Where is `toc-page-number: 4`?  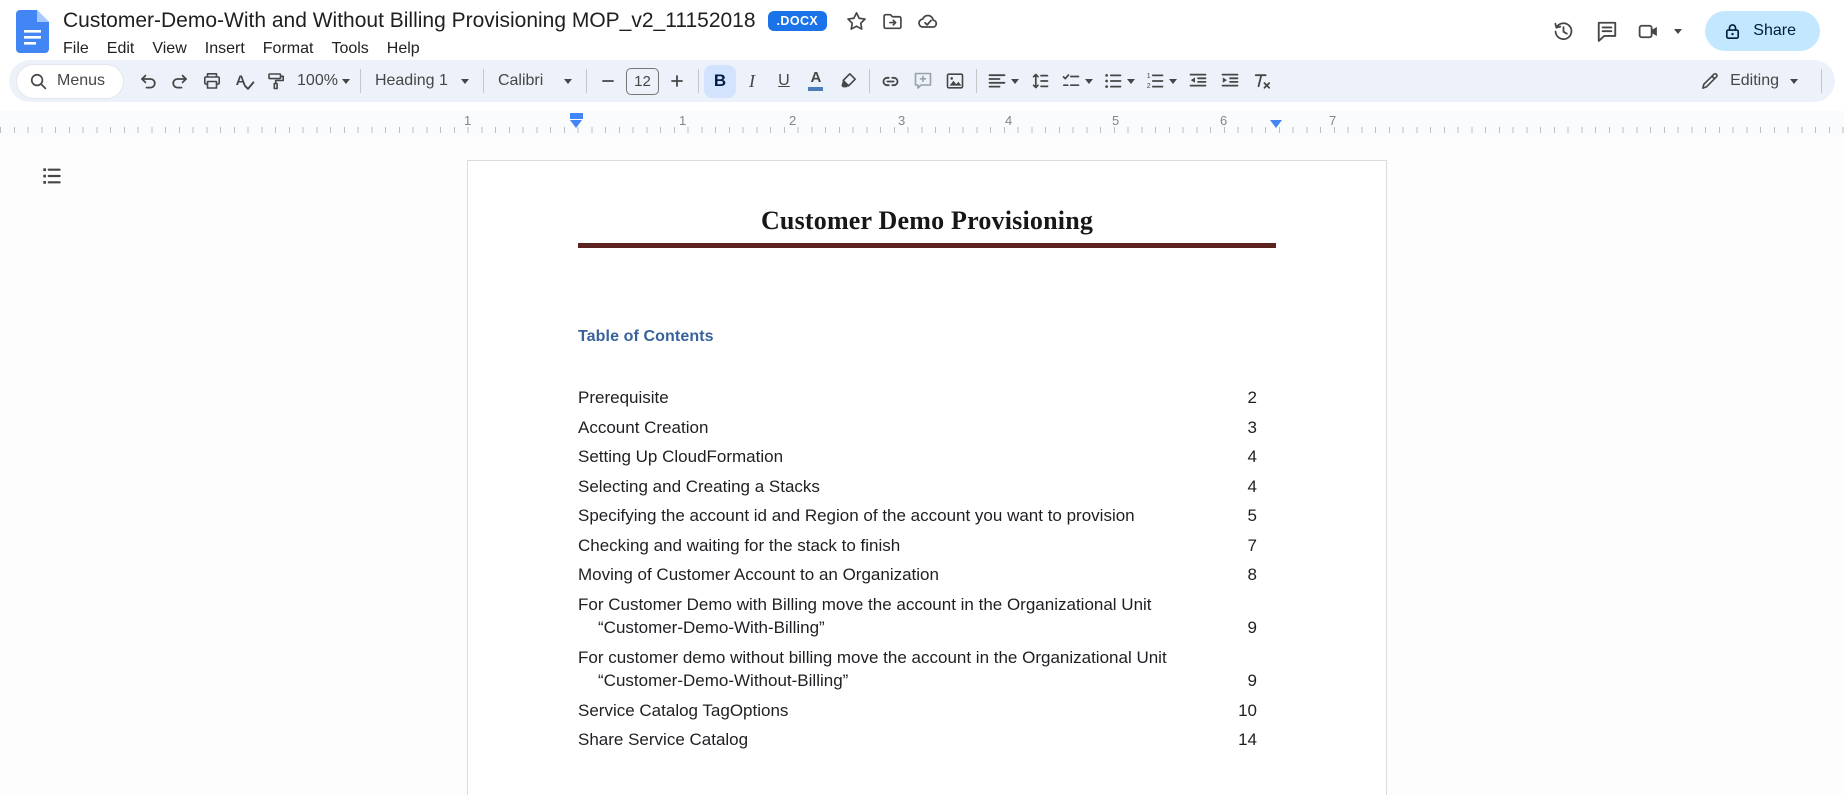 toc-page-number: 4 is located at coordinates (1252, 456).